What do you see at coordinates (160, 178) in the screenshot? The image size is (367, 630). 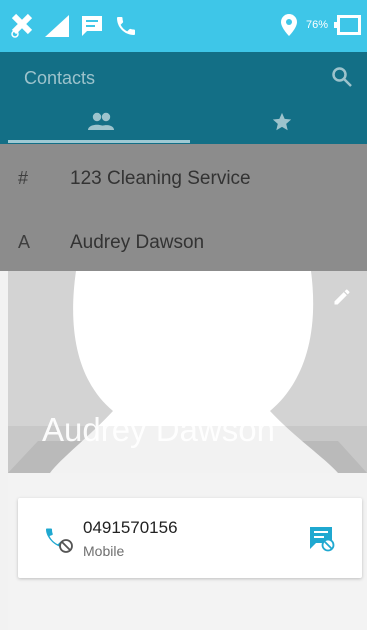 I see `contact-name: 123 Cleaning Service` at bounding box center [160, 178].